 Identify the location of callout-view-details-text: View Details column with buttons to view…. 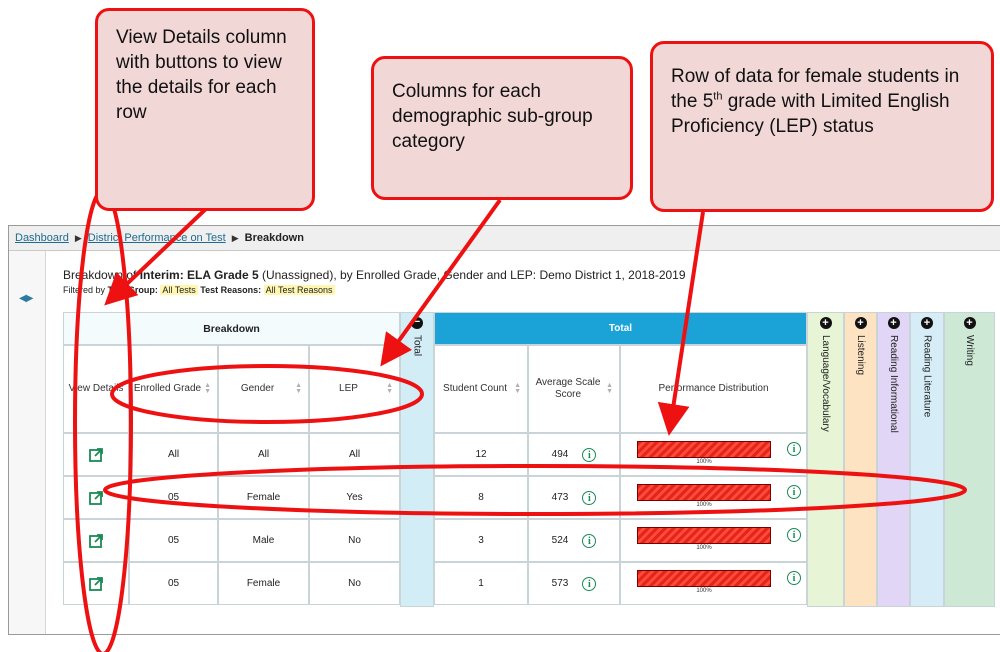
(201, 75).